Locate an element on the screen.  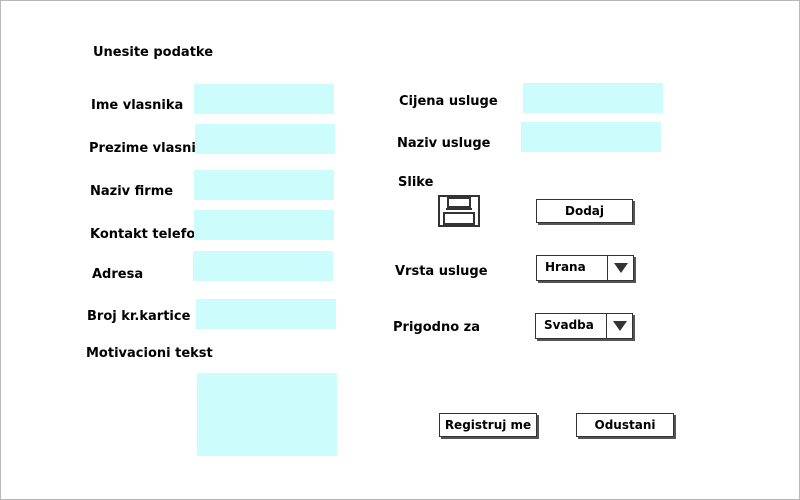
card-number-input is located at coordinates (266, 314).